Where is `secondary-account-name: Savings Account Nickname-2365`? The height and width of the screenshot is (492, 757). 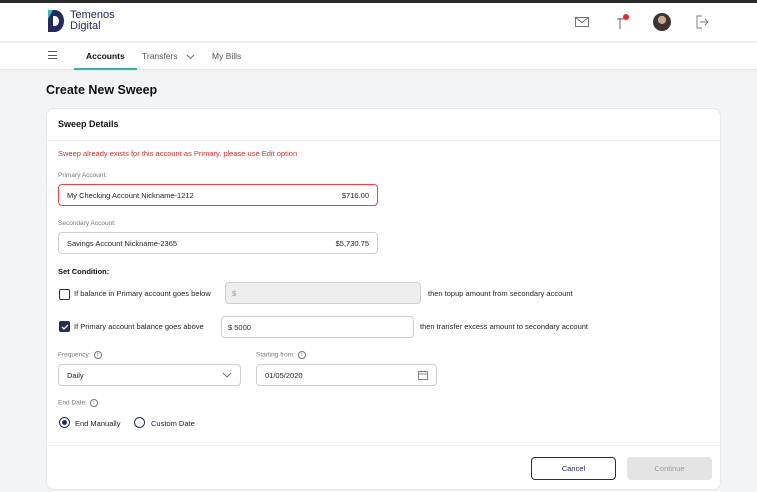 secondary-account-name: Savings Account Nickname-2365 is located at coordinates (122, 243).